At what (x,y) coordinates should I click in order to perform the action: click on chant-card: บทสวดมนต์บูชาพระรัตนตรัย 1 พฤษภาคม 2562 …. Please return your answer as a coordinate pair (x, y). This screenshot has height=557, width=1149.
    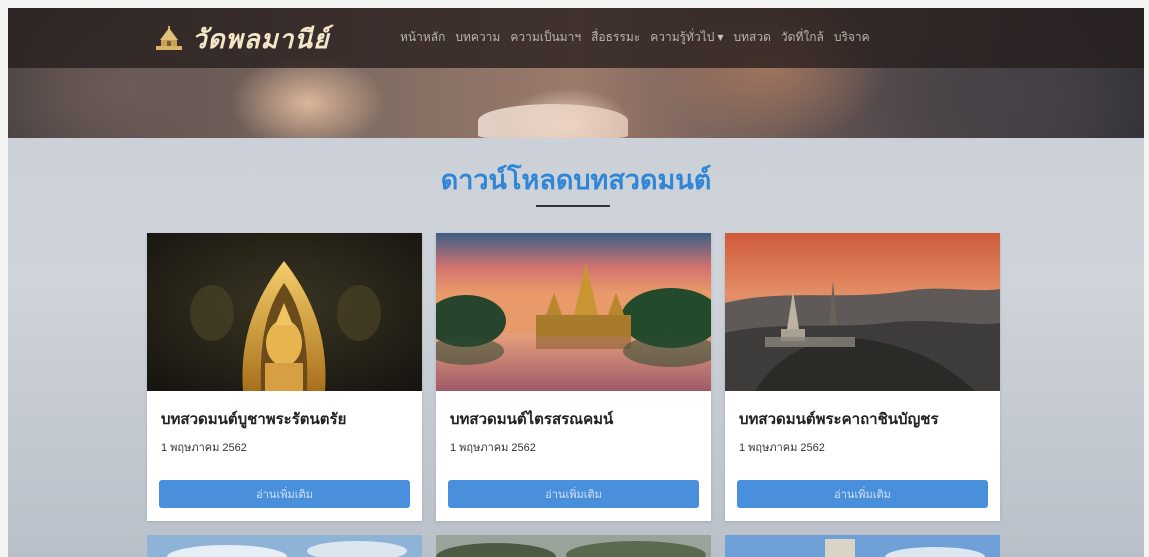
    Looking at the image, I should click on (284, 377).